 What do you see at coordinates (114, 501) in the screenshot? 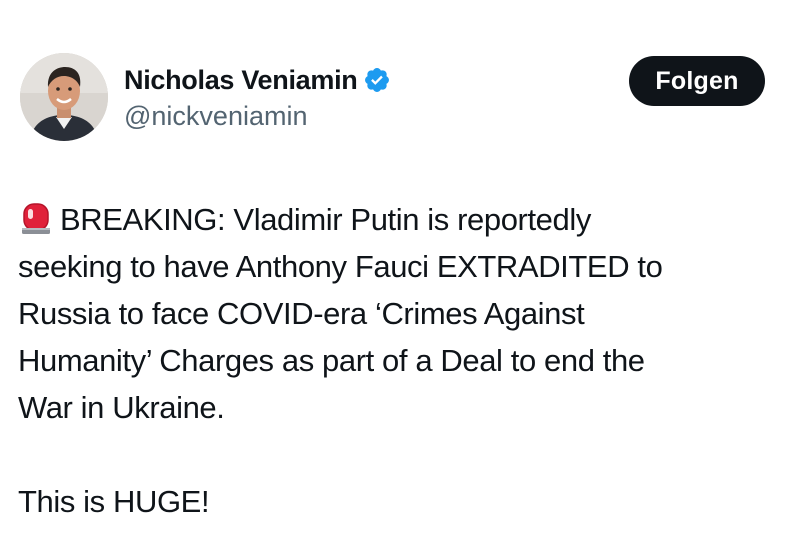
I see `tweet-closing-line: This is HUGE!` at bounding box center [114, 501].